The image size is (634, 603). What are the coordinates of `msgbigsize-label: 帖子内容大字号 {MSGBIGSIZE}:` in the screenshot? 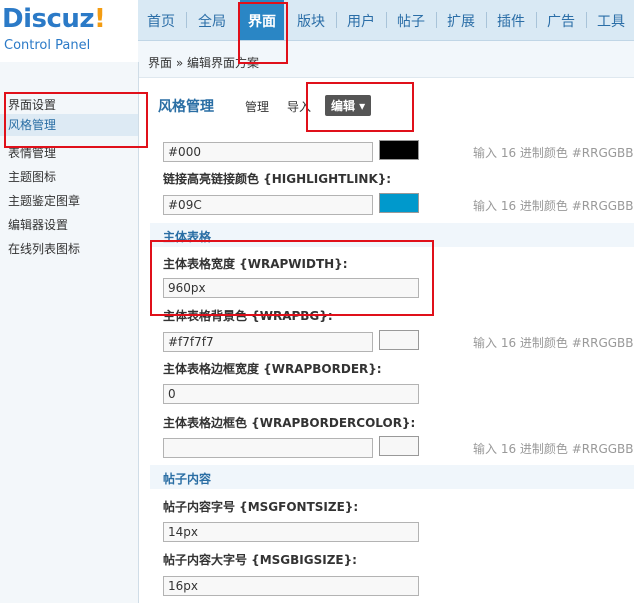 It's located at (260, 560).